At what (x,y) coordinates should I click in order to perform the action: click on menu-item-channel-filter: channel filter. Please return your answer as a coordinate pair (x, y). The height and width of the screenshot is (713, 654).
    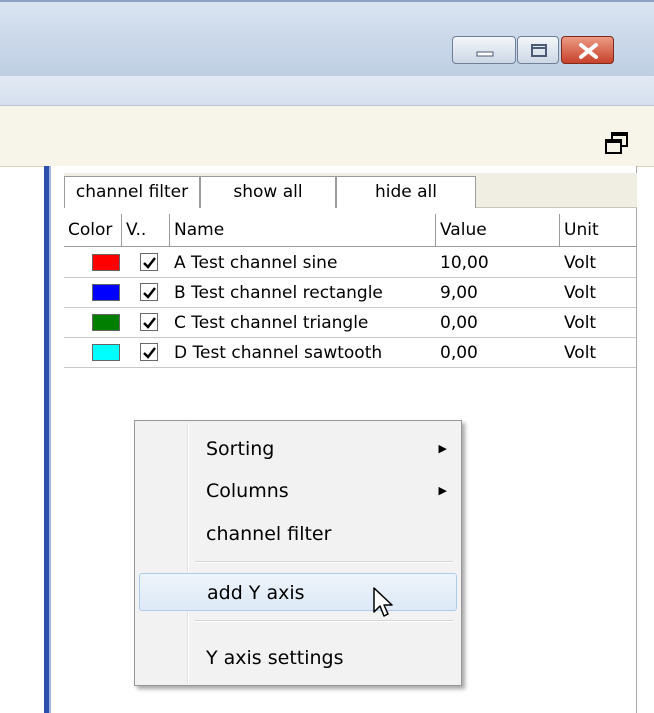
    Looking at the image, I should click on (298, 534).